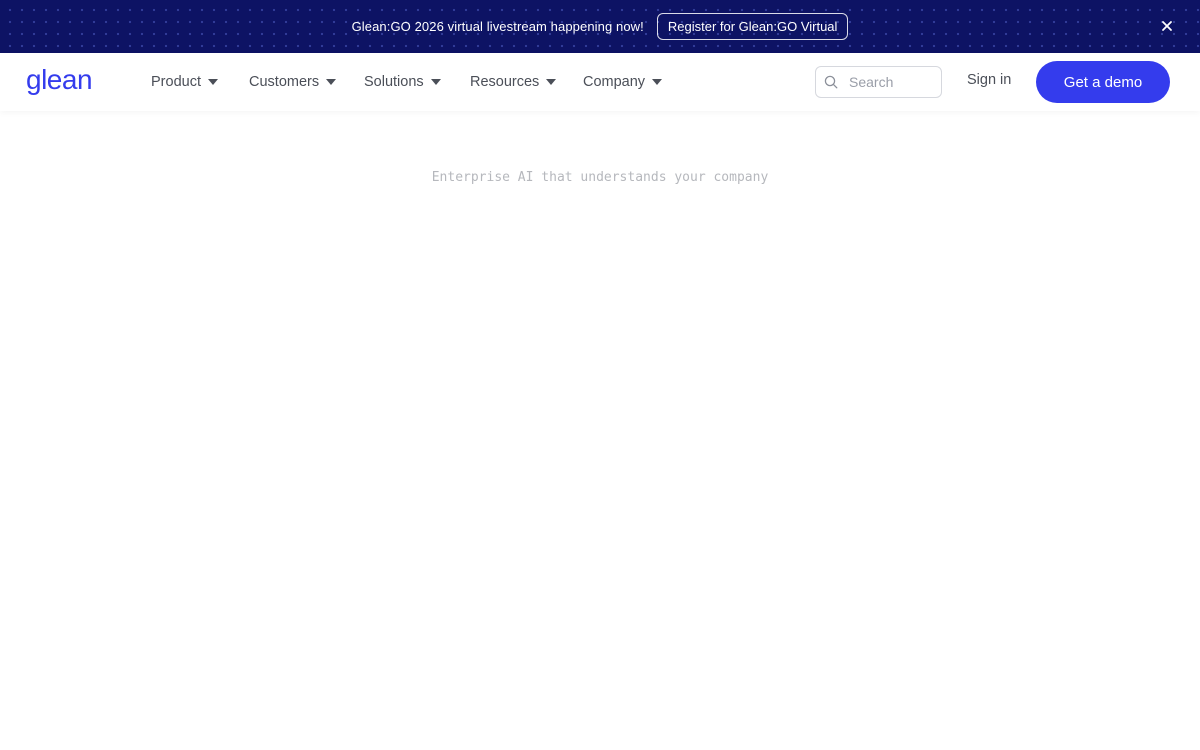  I want to click on nav-item-label: Solutions, so click(394, 82).